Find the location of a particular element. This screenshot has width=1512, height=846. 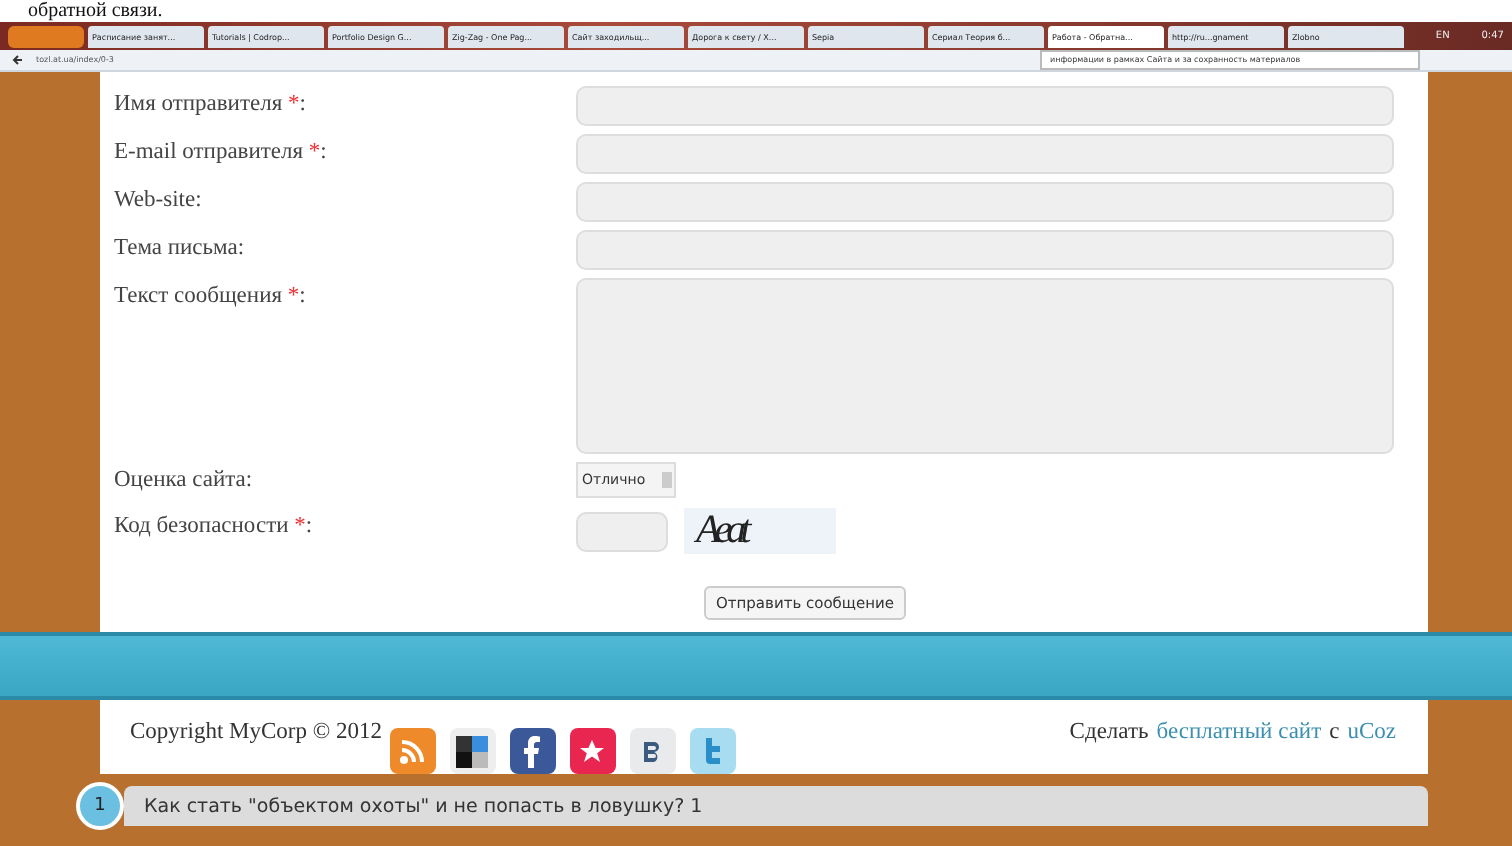

copyright-text: Copyright MyCorp © 2012 is located at coordinates (256, 732).